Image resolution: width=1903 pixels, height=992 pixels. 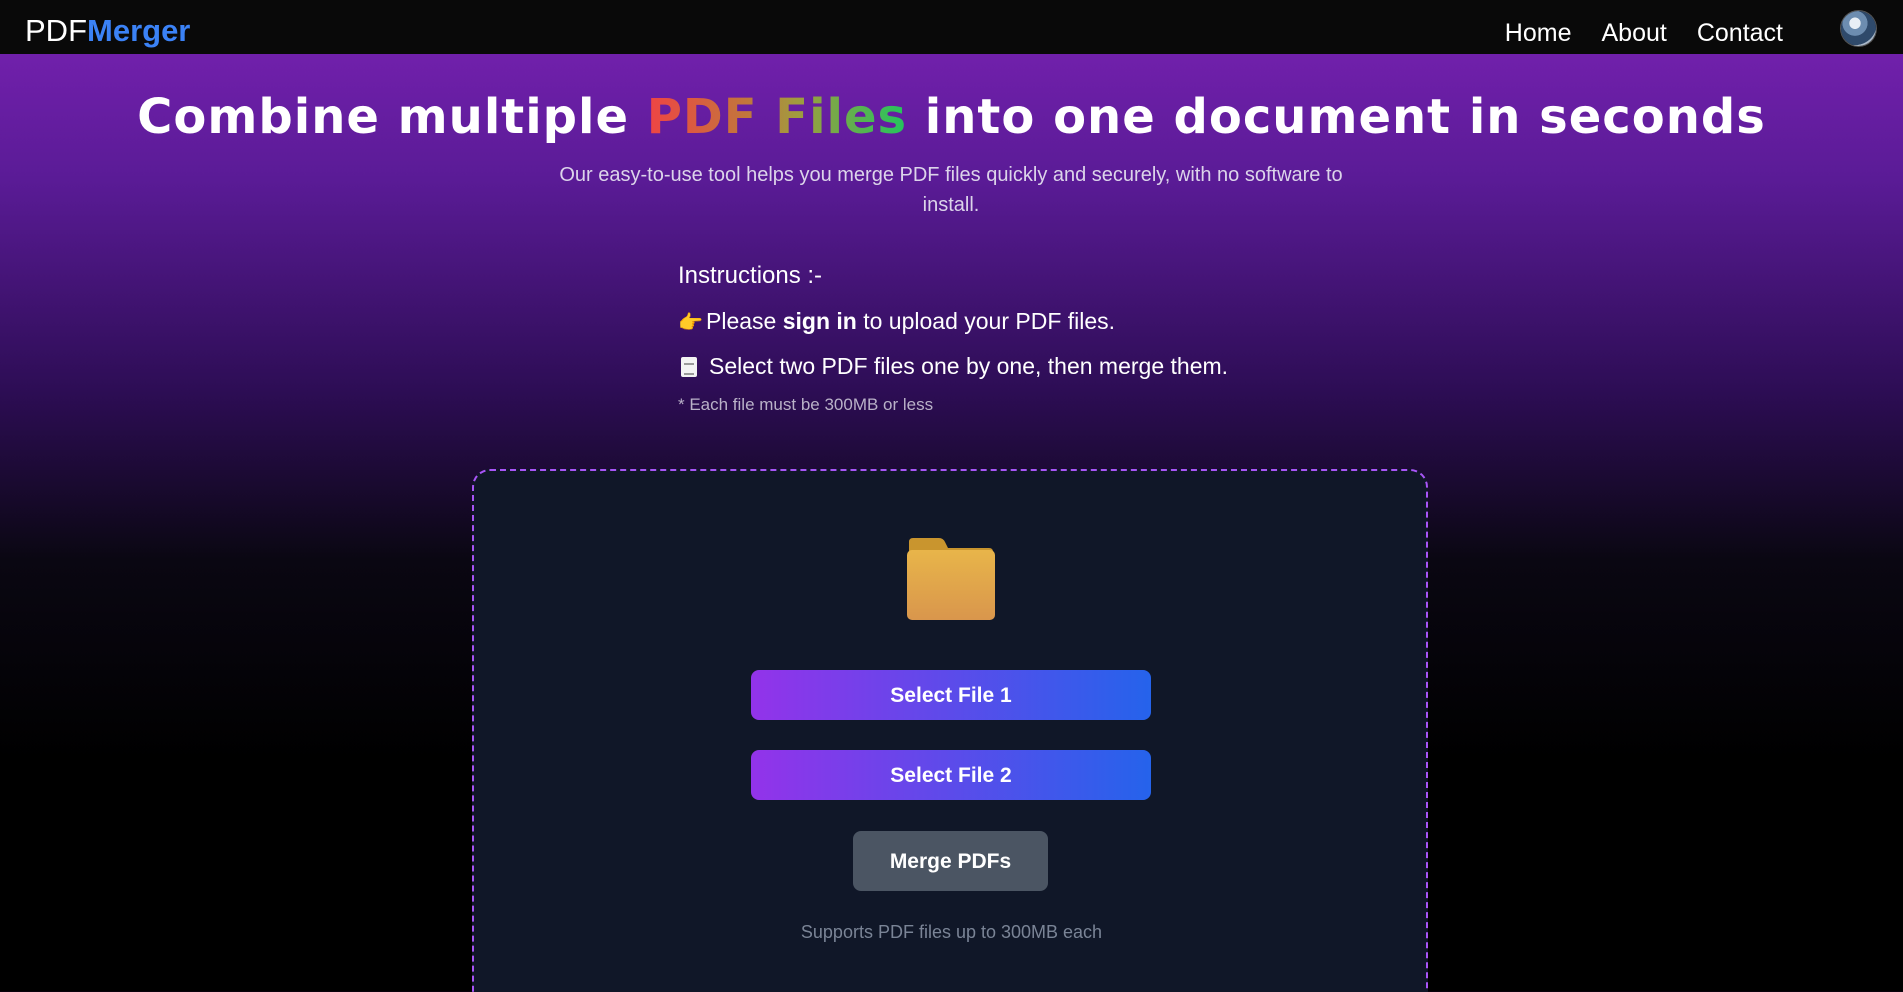 What do you see at coordinates (951, 27) in the screenshot?
I see `navbar: PDFMerger Home About Contact` at bounding box center [951, 27].